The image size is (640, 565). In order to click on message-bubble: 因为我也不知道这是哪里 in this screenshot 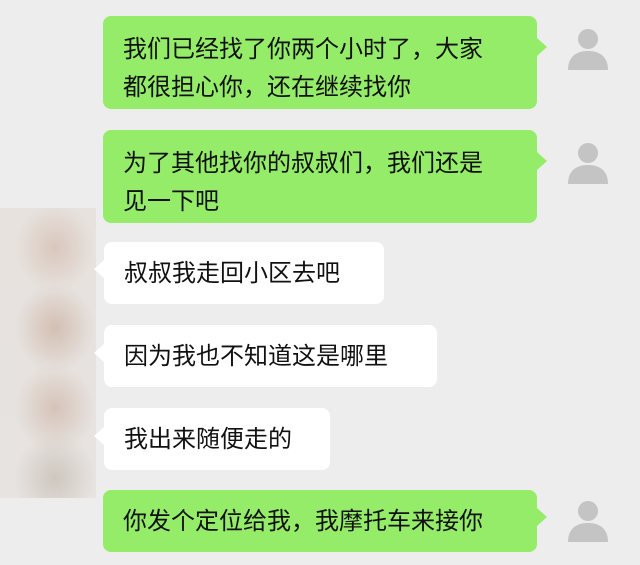, I will do `click(270, 356)`.